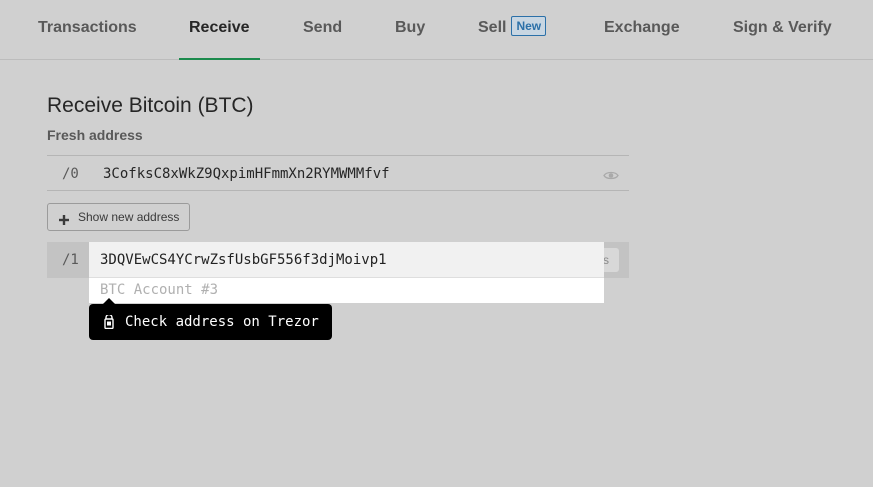 Image resolution: width=873 pixels, height=487 pixels. What do you see at coordinates (70, 260) in the screenshot?
I see `address-index: /1` at bounding box center [70, 260].